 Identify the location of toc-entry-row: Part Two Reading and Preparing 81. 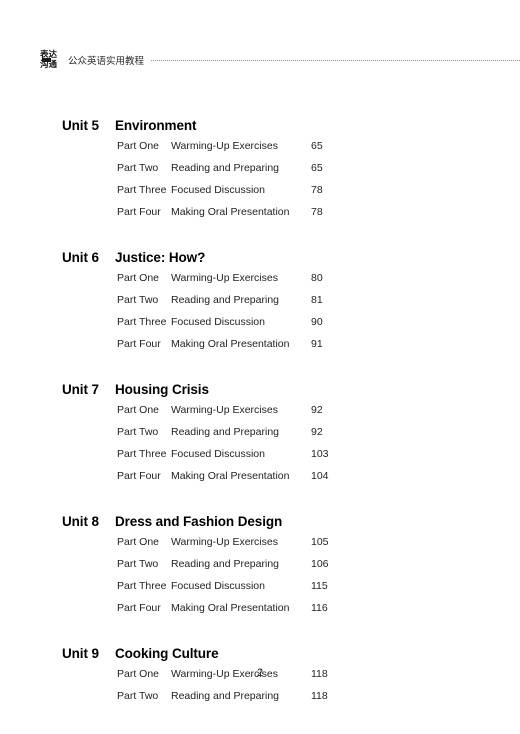
(260, 305).